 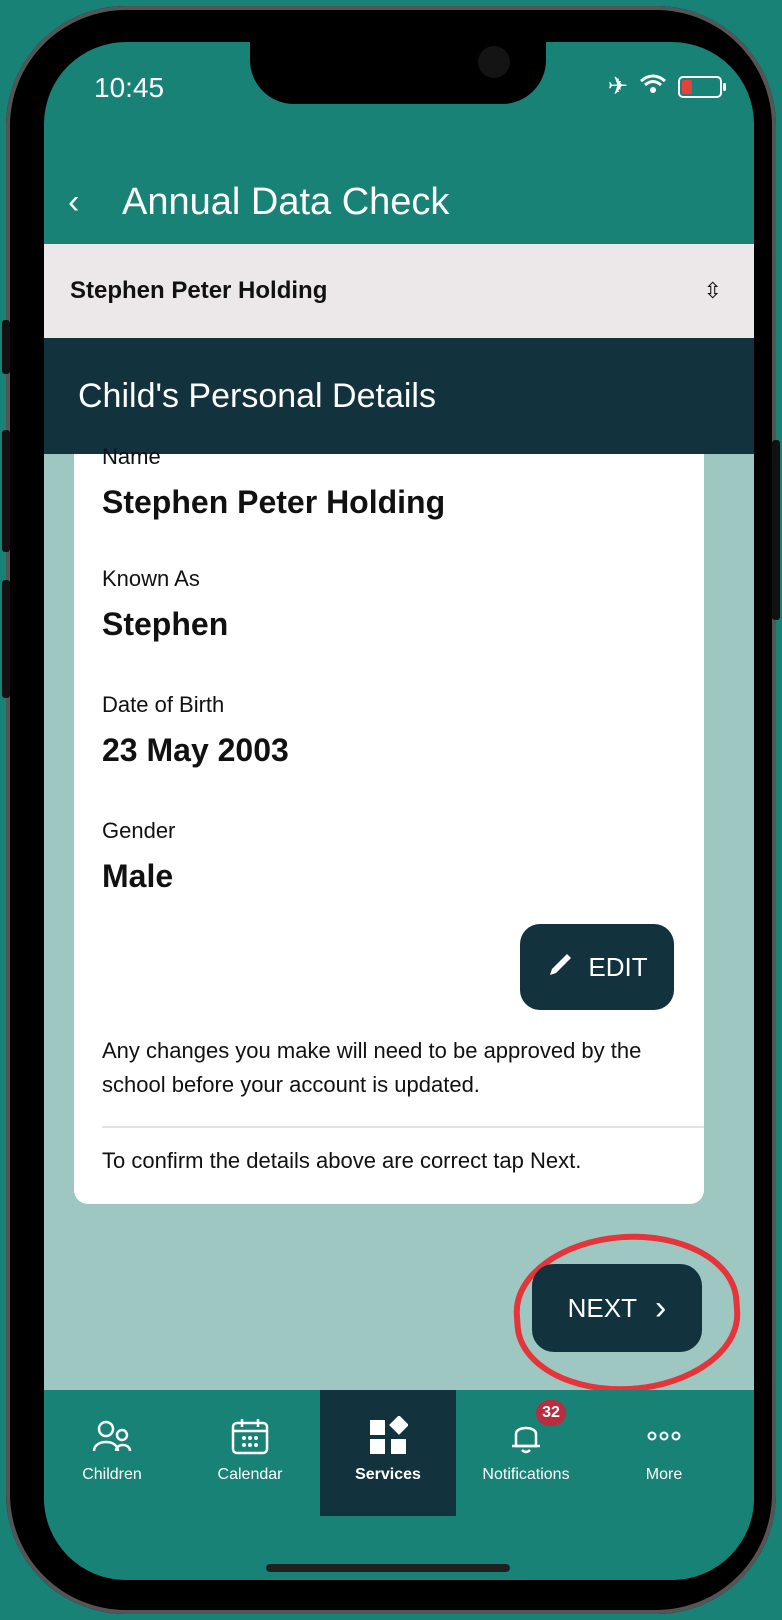 What do you see at coordinates (388, 1436) in the screenshot?
I see `services-icon` at bounding box center [388, 1436].